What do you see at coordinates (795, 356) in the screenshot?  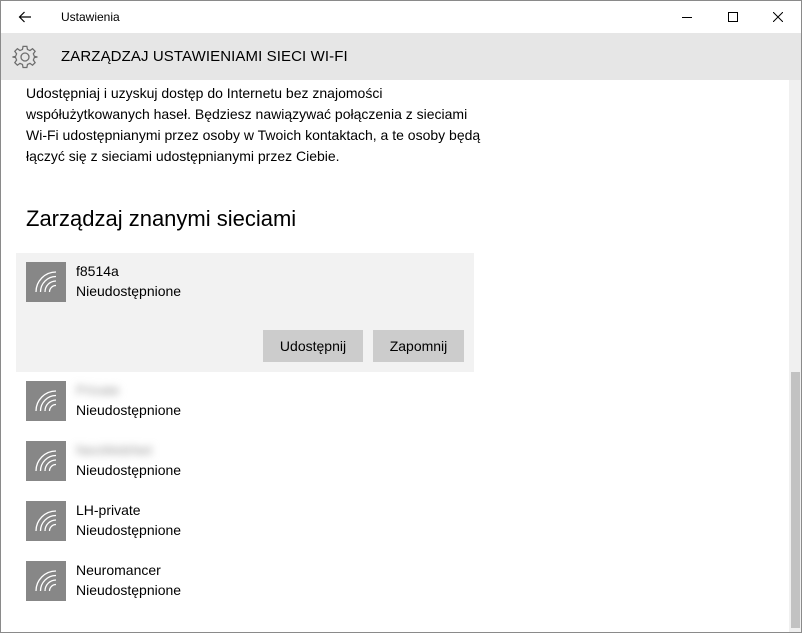 I see `vertical-scrollbar` at bounding box center [795, 356].